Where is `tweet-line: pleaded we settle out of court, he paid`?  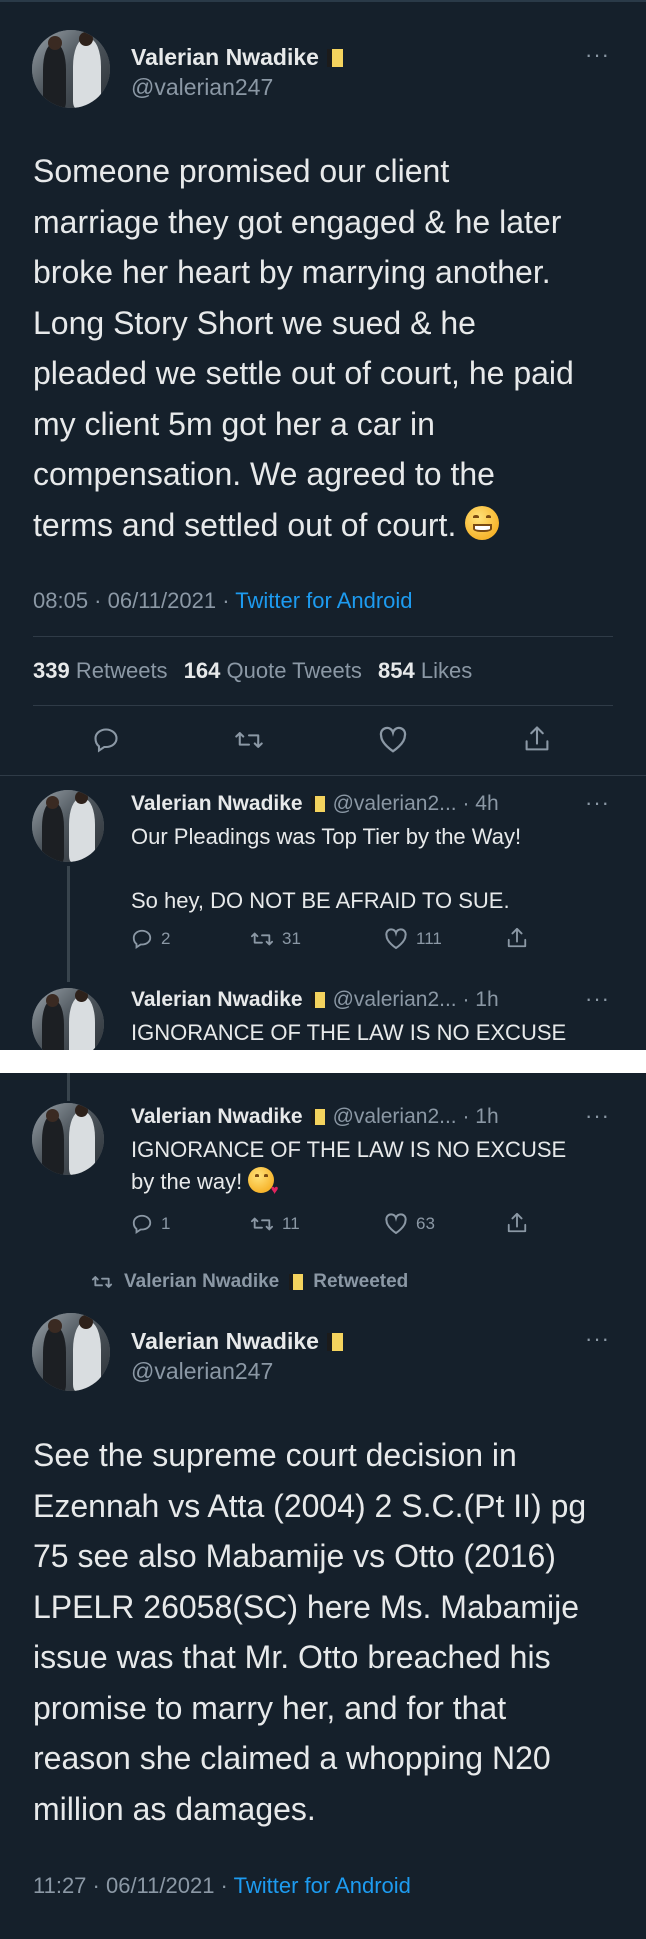
tweet-line: pleaded we settle out of court, he paid is located at coordinates (303, 373).